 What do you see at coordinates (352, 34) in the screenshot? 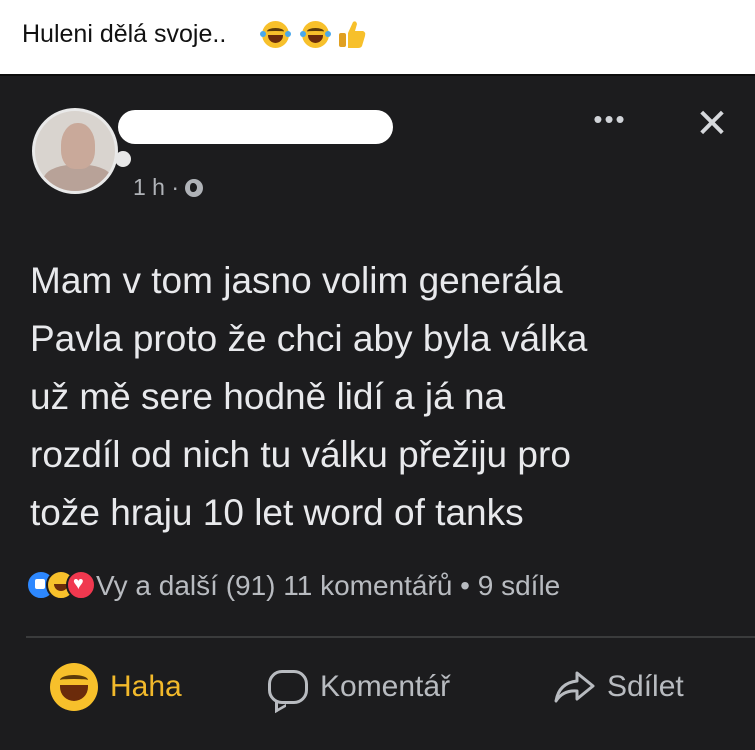
I see `thumbs-up-icon` at bounding box center [352, 34].